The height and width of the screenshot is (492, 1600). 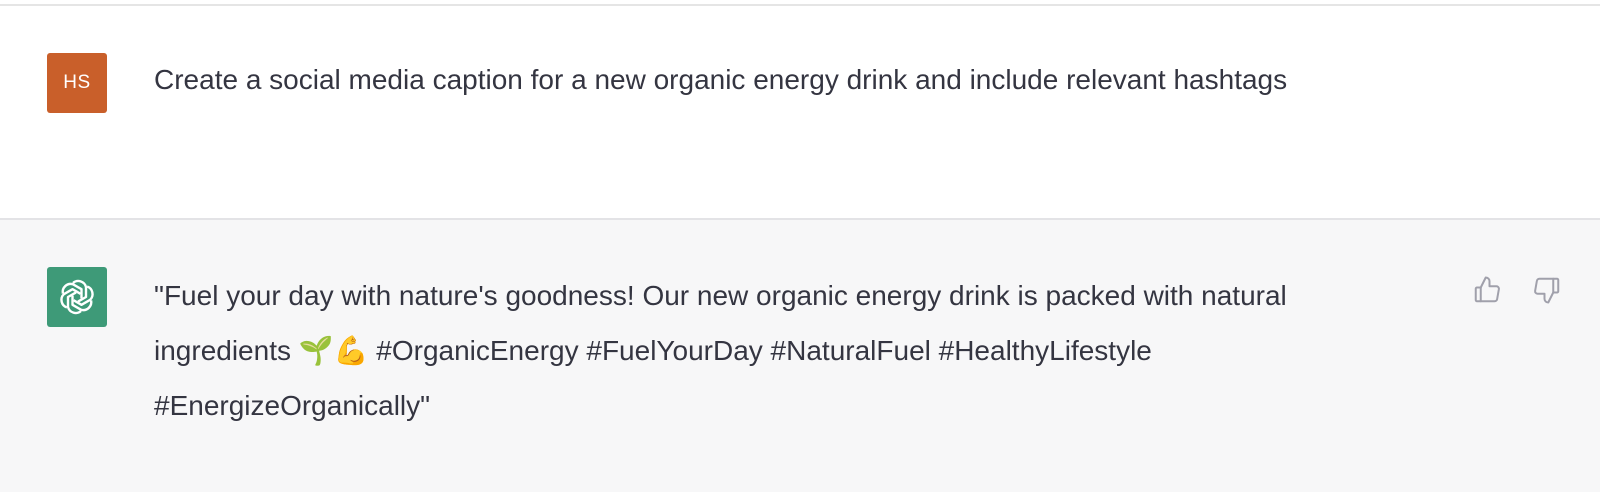 I want to click on thumbs-up-button, so click(x=1487, y=290).